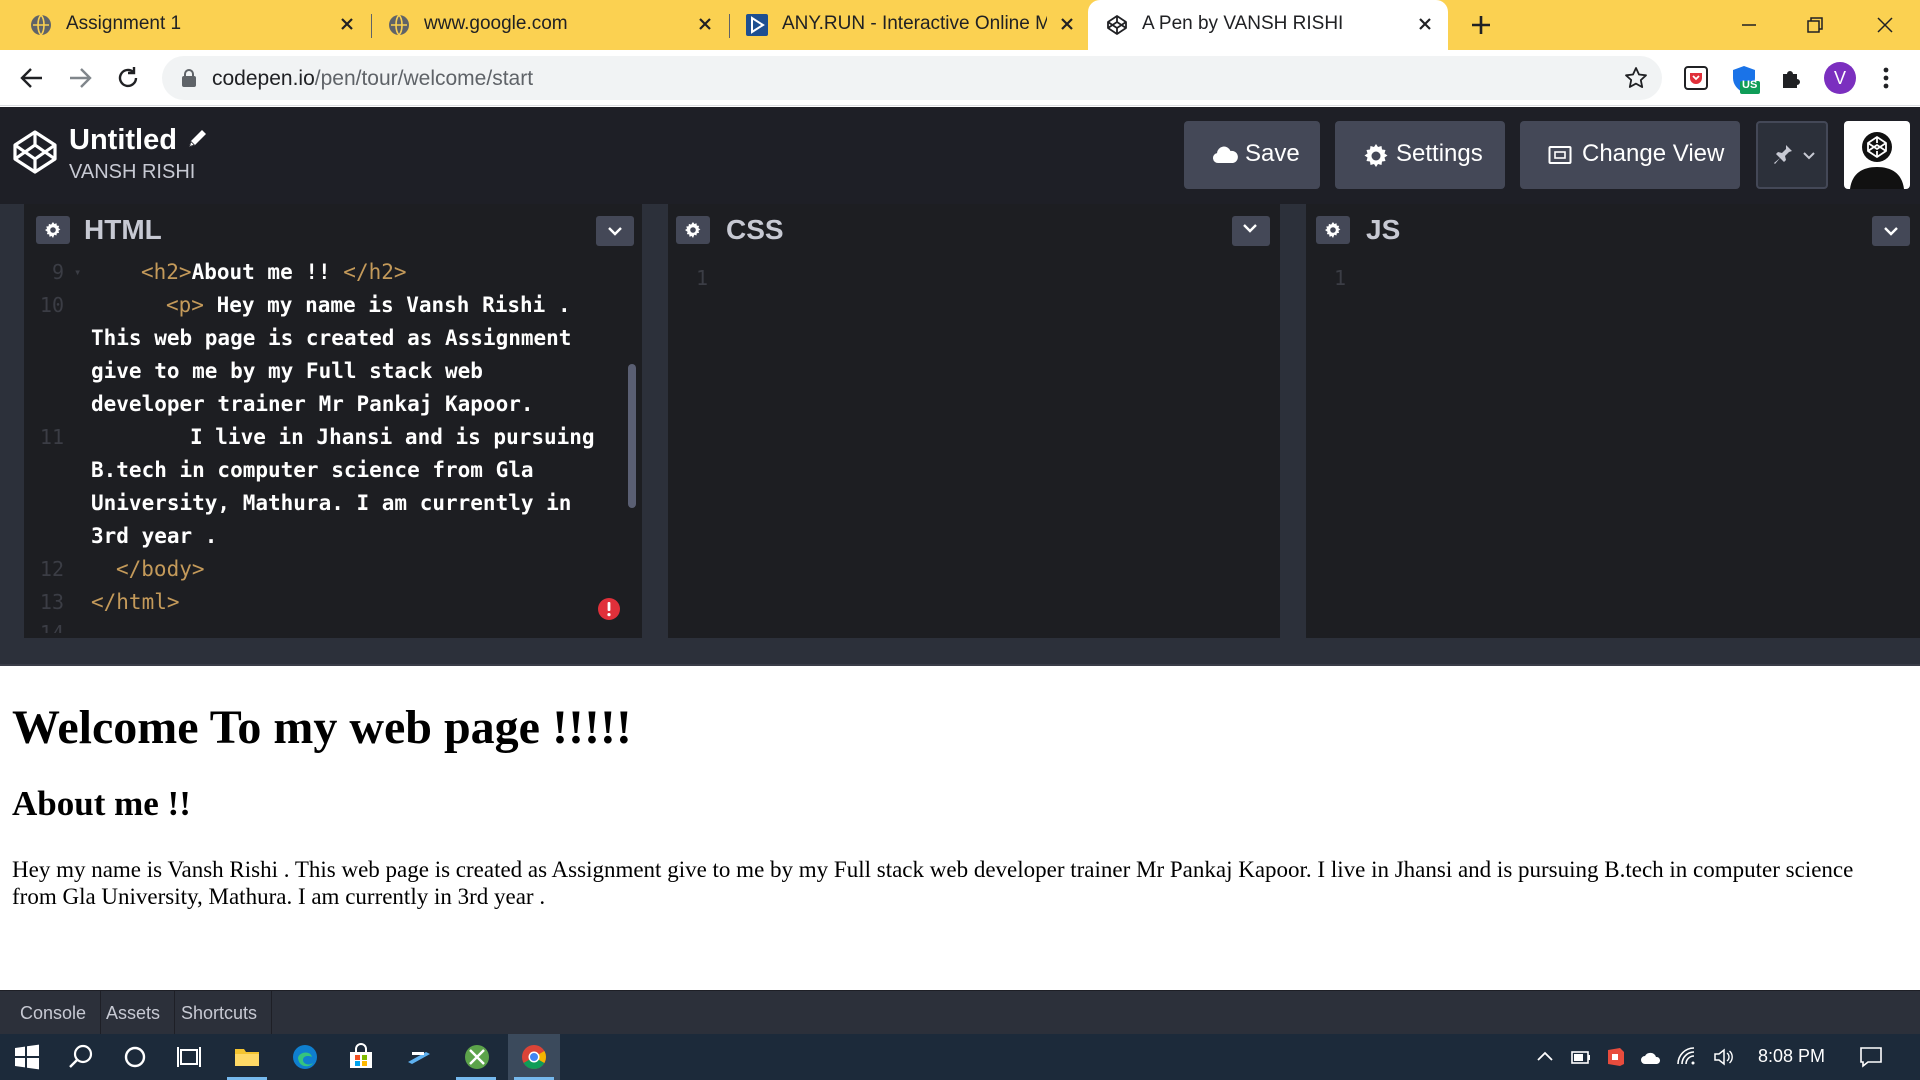  What do you see at coordinates (1613, 447) in the screenshot?
I see `js-code: 1` at bounding box center [1613, 447].